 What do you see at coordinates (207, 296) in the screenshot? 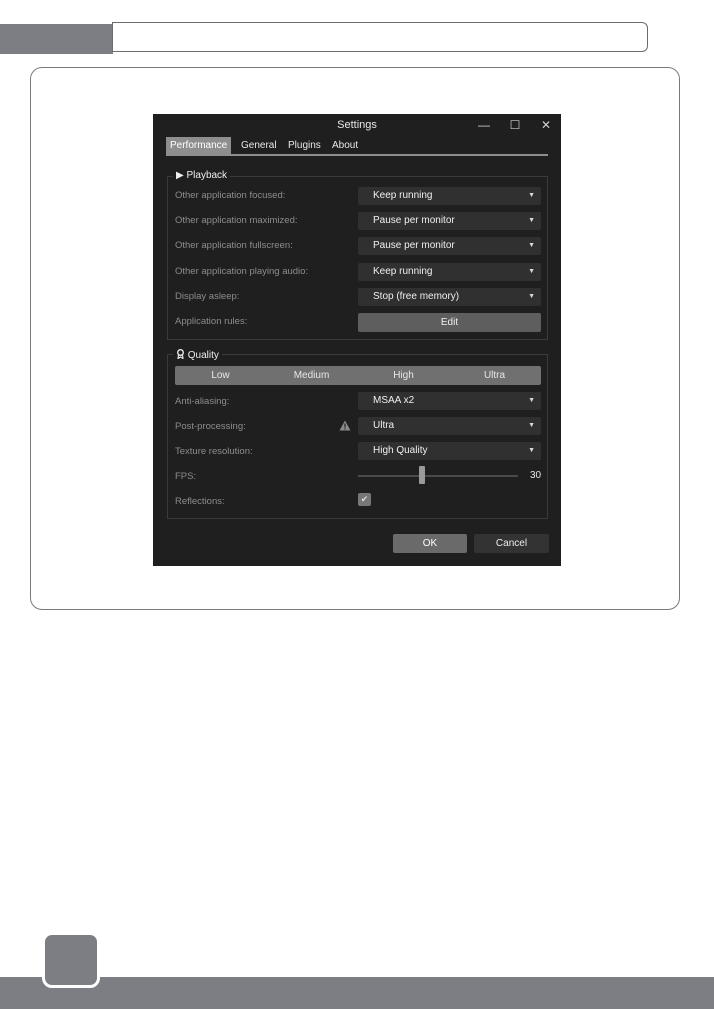
I see `row-label-display-asleep: Display asleep:` at bounding box center [207, 296].